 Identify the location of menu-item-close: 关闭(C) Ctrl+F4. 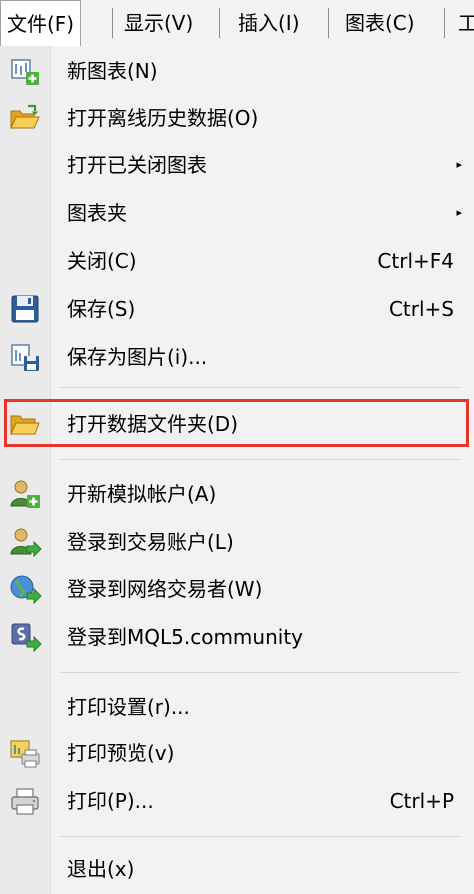
(237, 261).